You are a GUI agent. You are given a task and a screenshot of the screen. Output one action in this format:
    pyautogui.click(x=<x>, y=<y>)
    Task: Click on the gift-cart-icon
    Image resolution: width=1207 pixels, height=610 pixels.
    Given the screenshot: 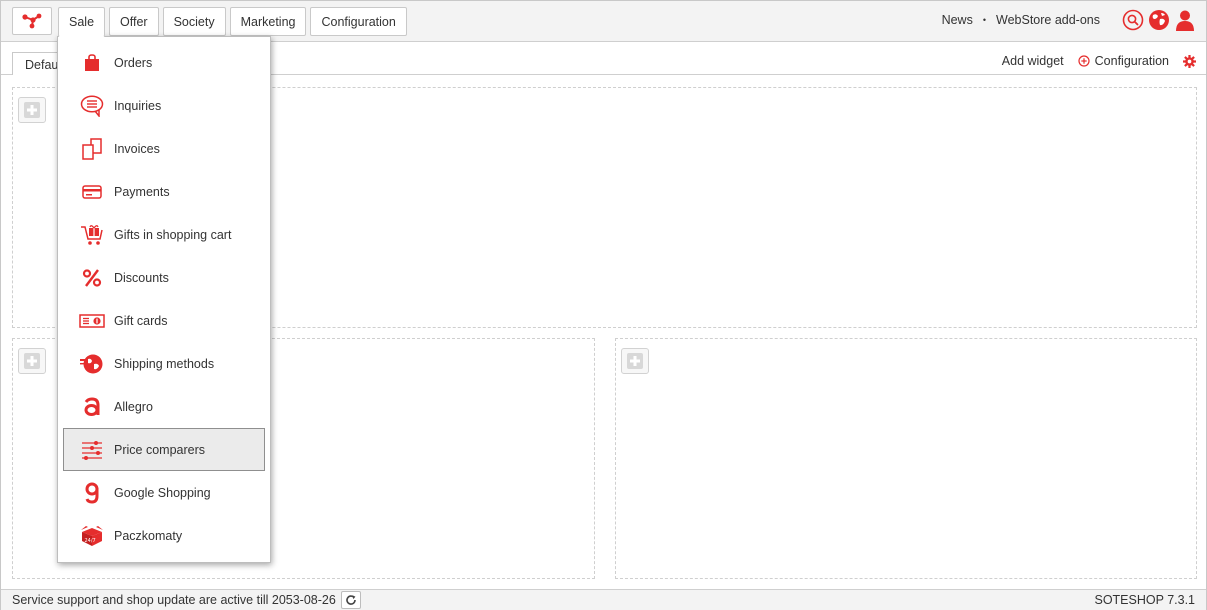 What is the action you would take?
    pyautogui.click(x=92, y=235)
    